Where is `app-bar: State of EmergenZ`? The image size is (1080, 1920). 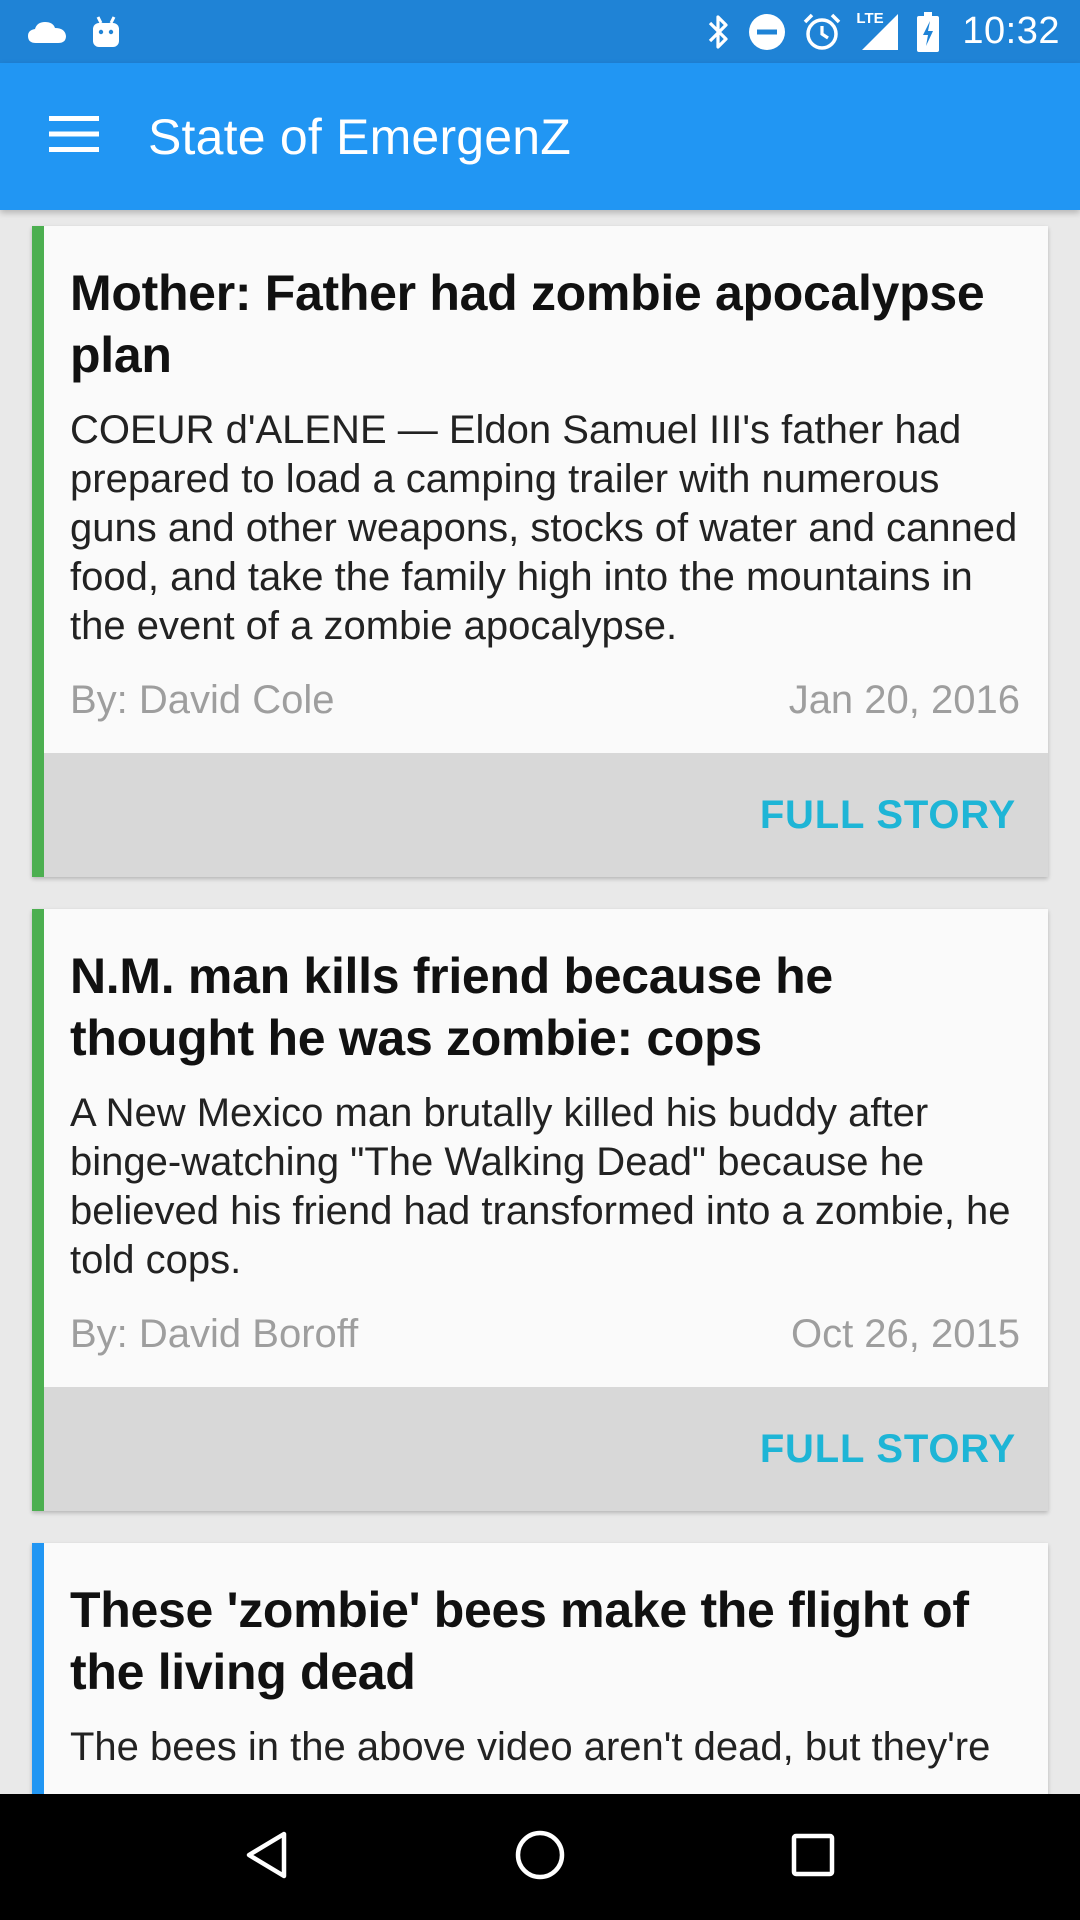 app-bar: State of EmergenZ is located at coordinates (540, 136).